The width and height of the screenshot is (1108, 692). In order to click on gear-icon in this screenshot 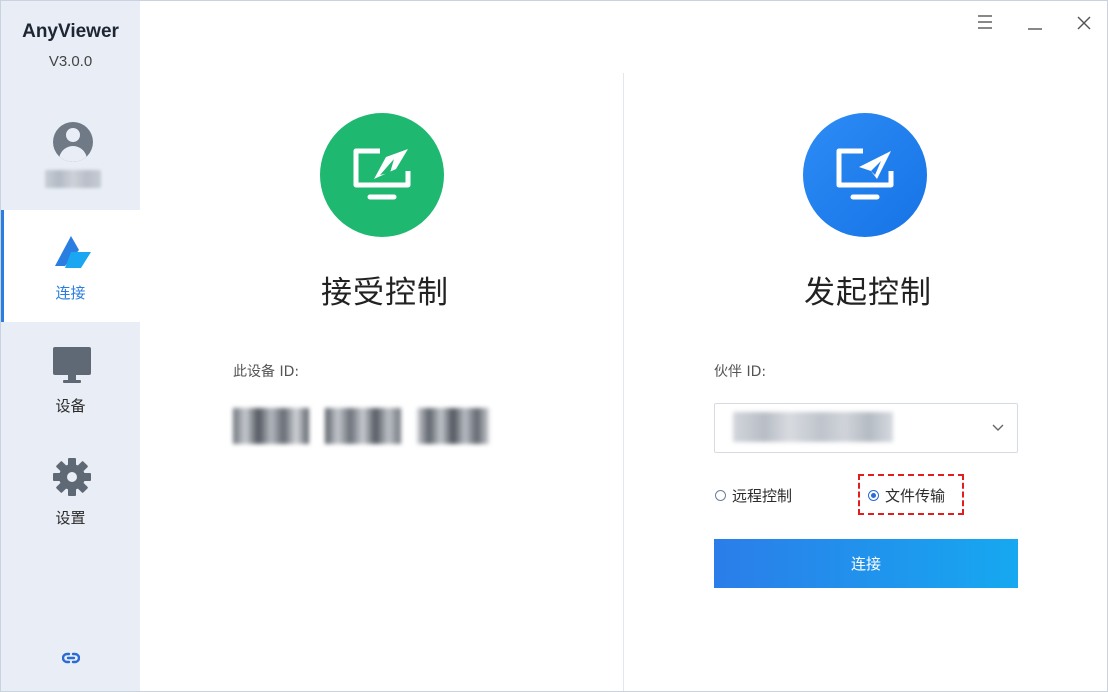, I will do `click(72, 477)`.